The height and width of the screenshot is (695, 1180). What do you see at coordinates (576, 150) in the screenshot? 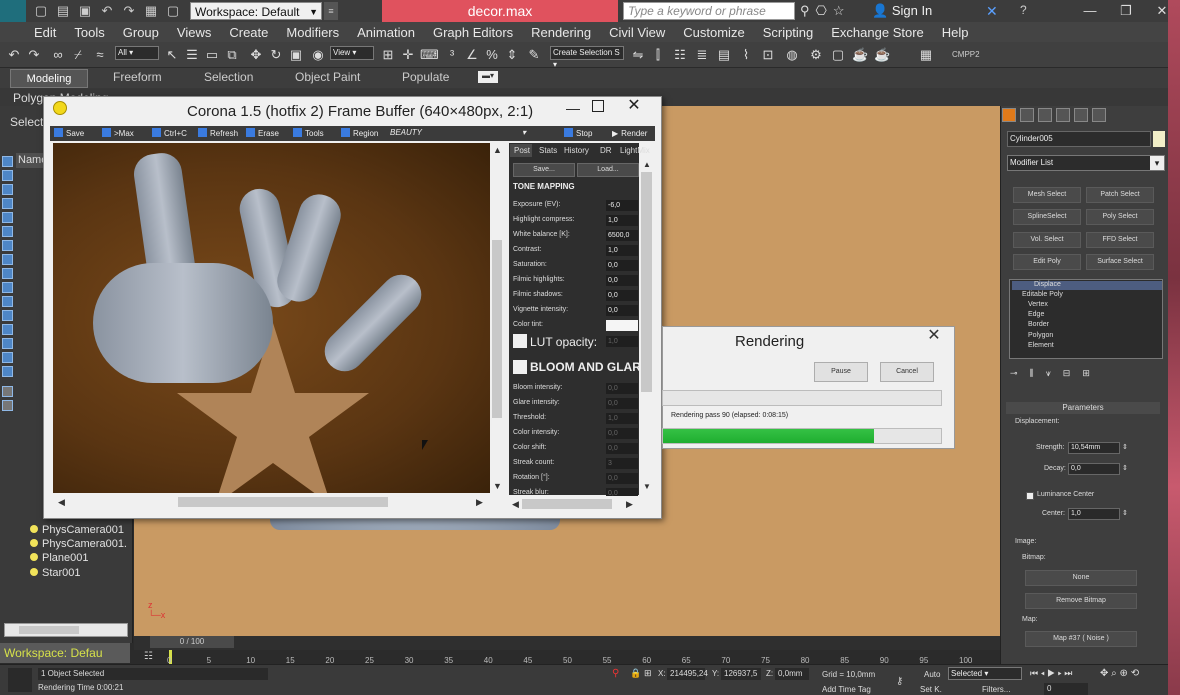
I see `tab-history: History` at bounding box center [576, 150].